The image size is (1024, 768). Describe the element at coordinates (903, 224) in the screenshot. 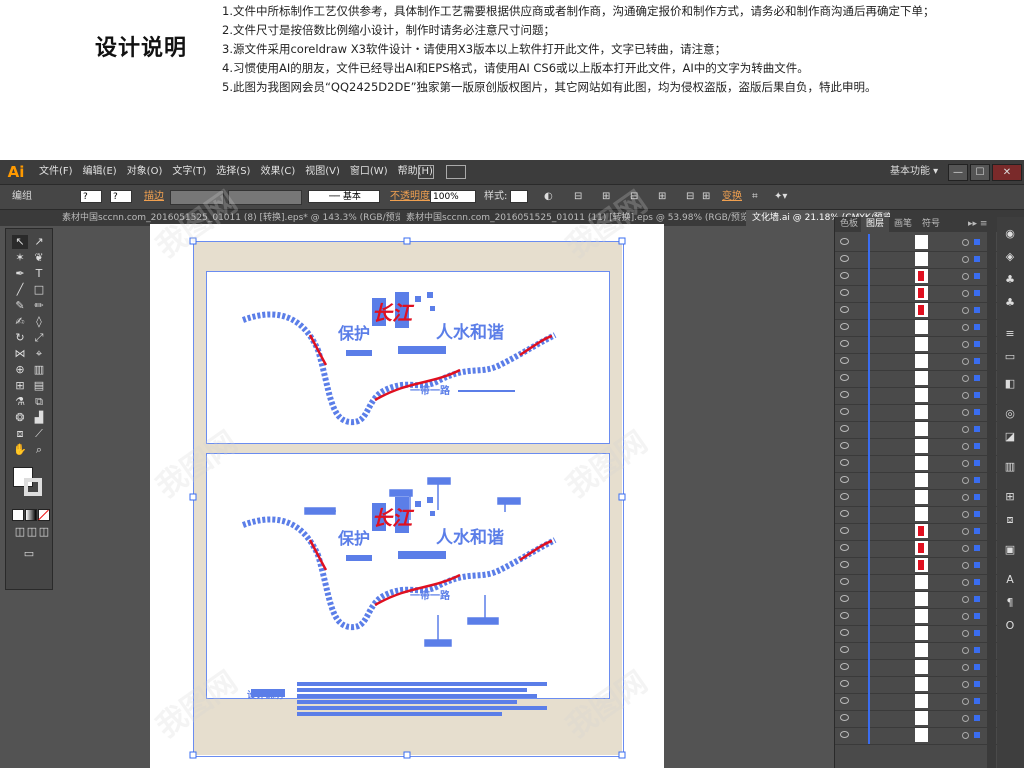

I see `tab-brushes: 画笔` at that location.